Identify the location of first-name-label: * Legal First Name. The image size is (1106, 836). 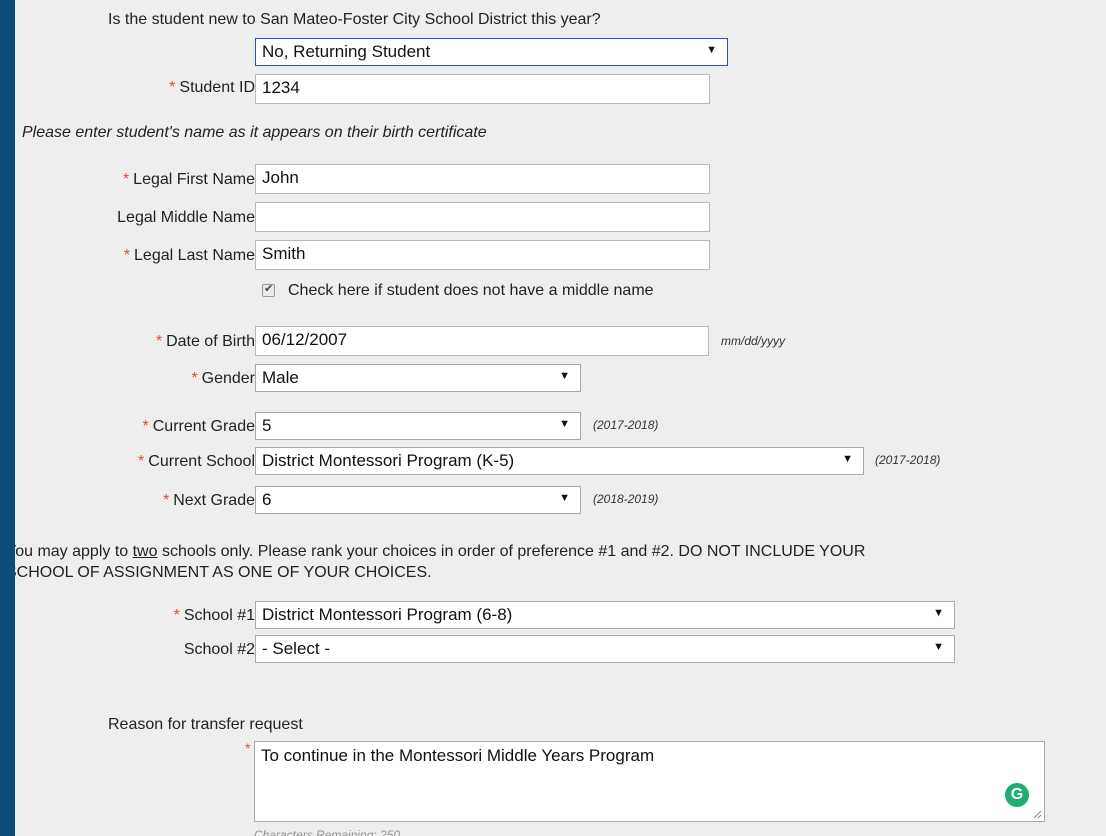
(189, 180).